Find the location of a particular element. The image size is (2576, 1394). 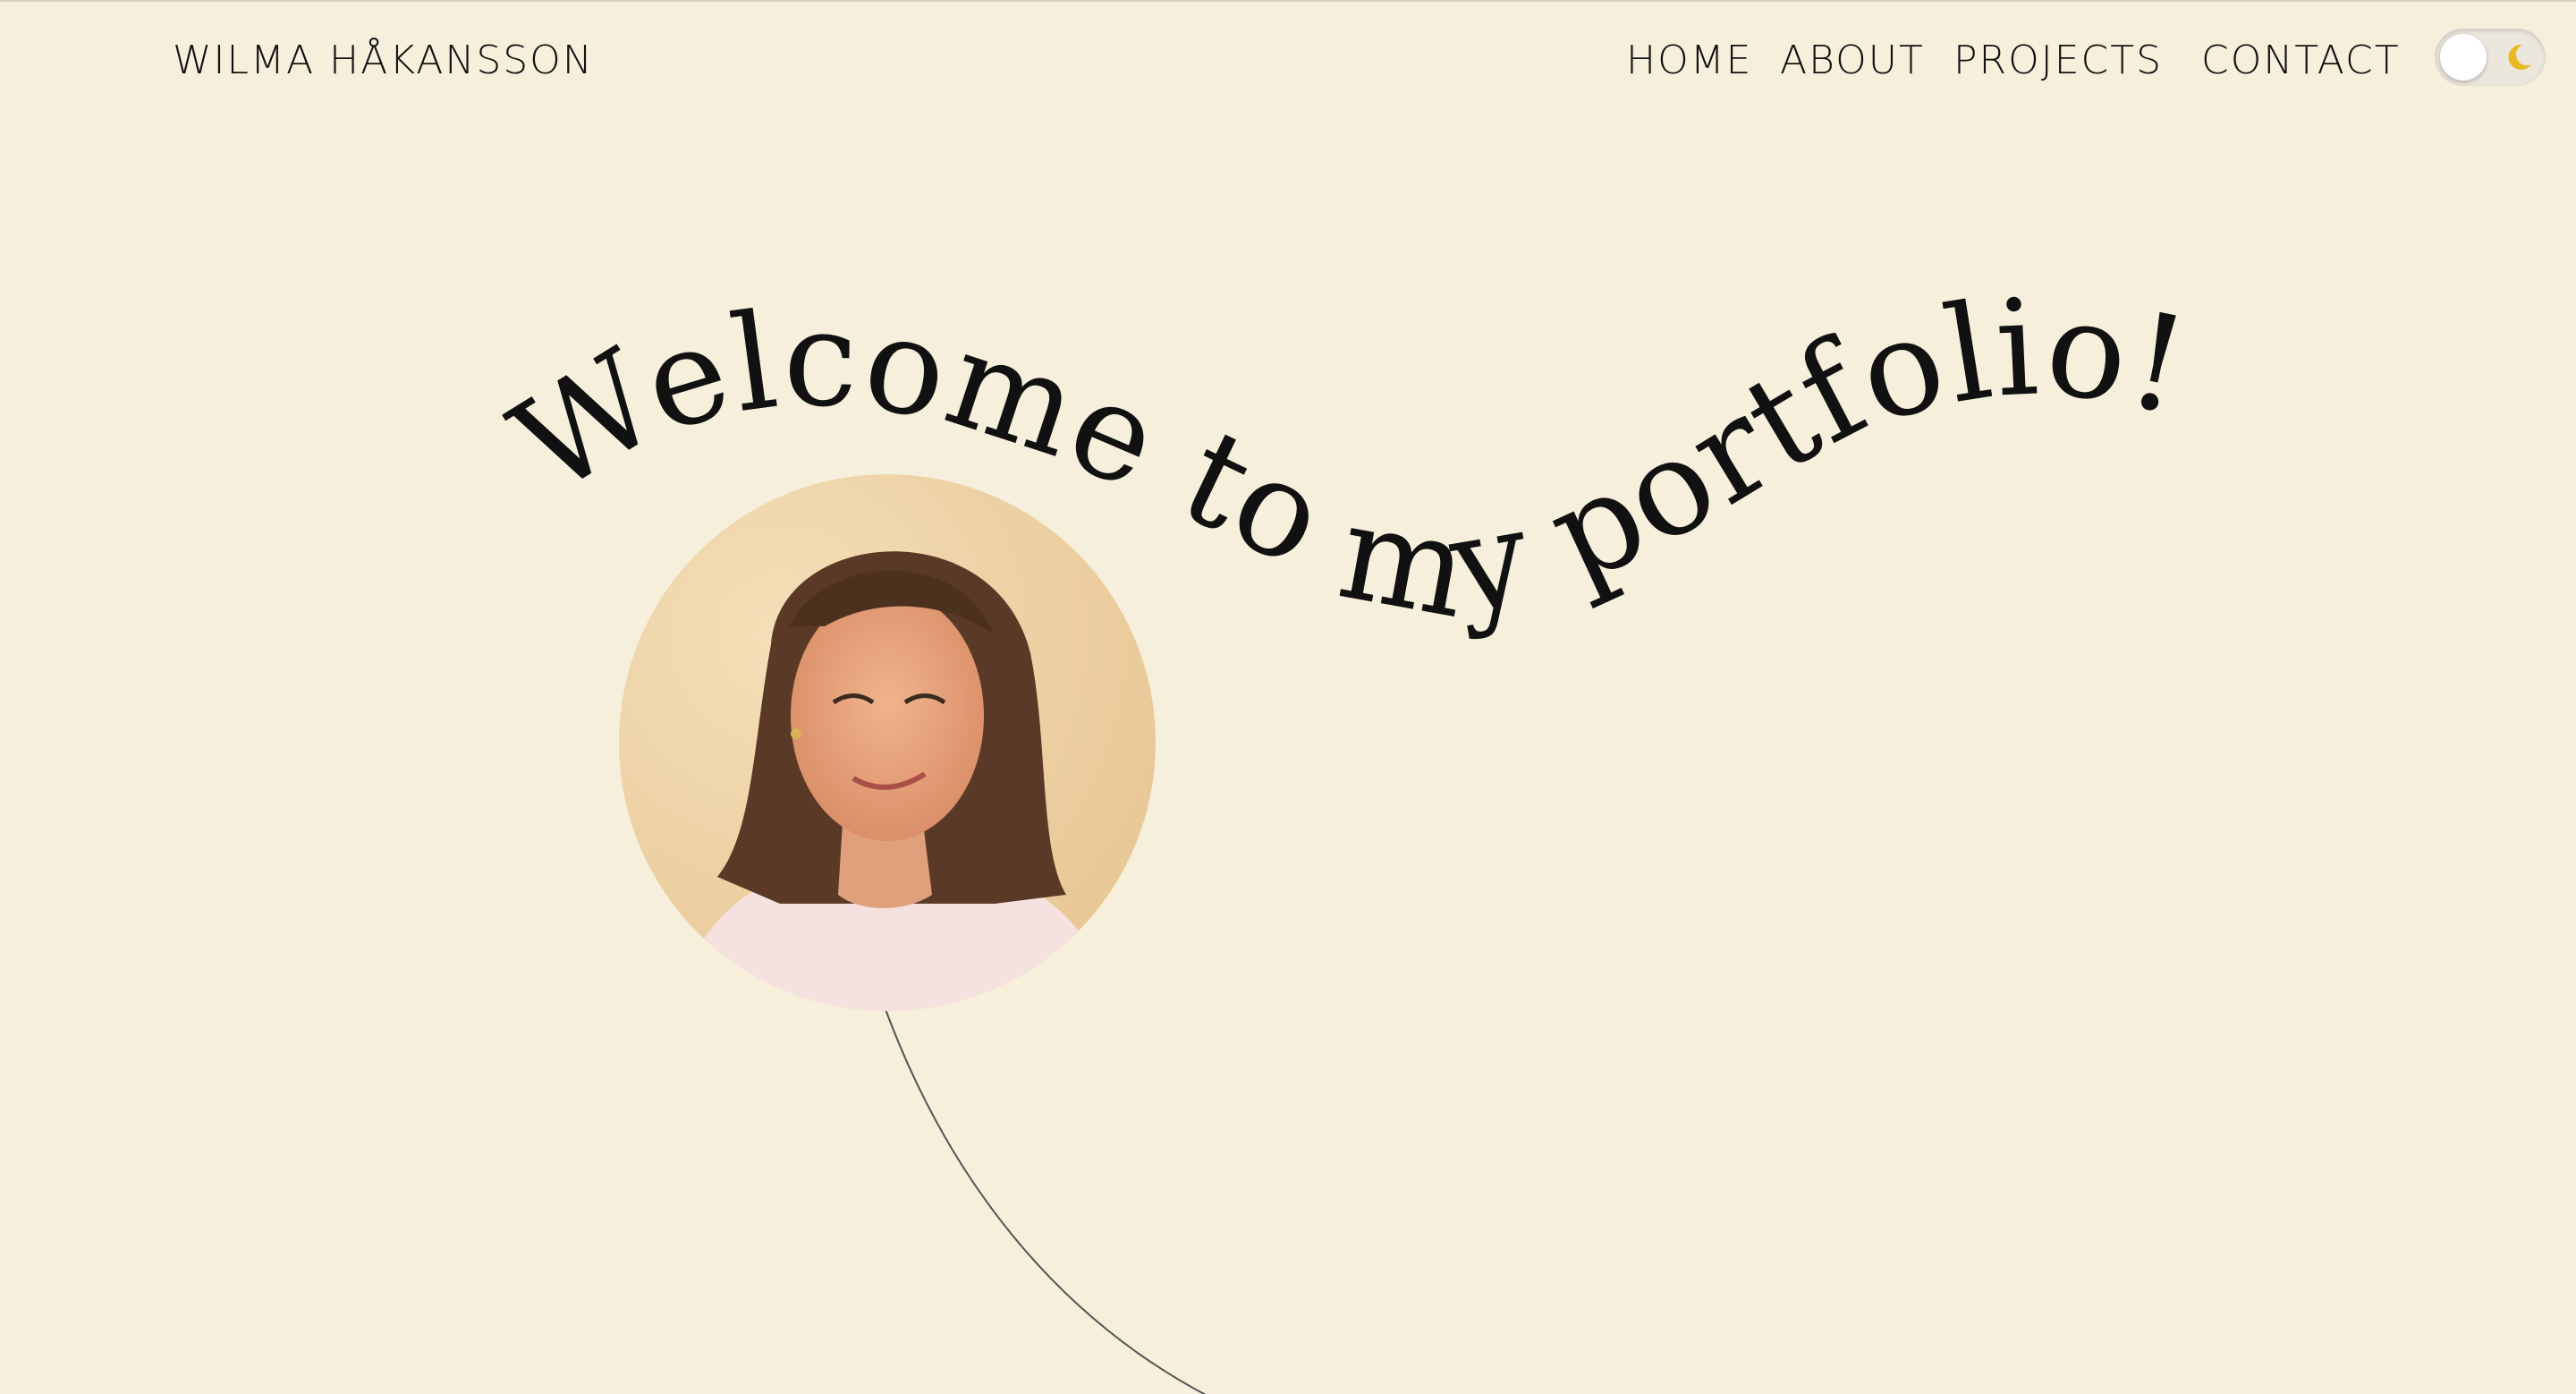

portrait-icon is located at coordinates (887, 742).